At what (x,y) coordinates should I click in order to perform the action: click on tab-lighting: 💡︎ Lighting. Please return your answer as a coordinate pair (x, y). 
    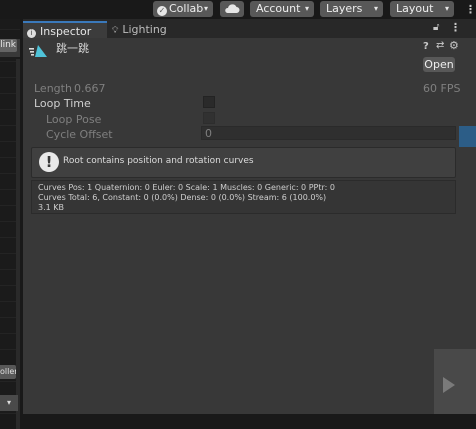
    Looking at the image, I should click on (143, 29).